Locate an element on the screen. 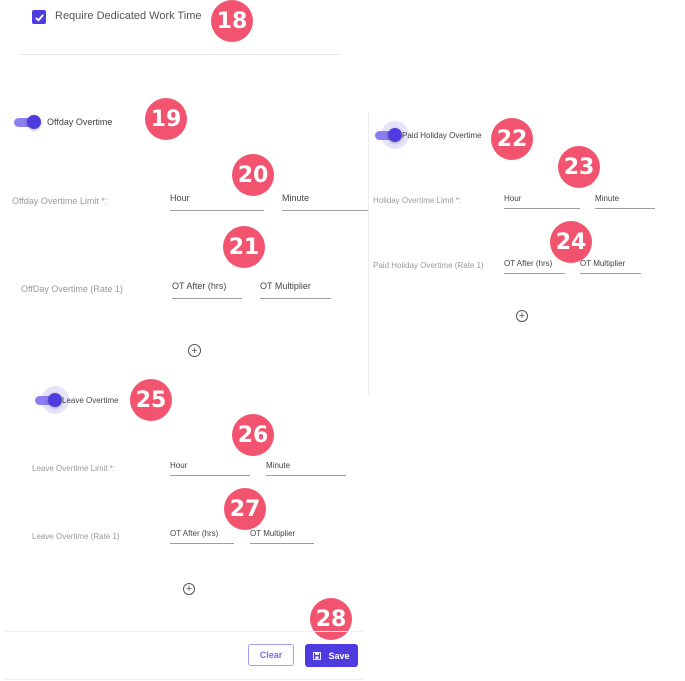 The image size is (685, 681). holiday-add-rate-button: + is located at coordinates (522, 316).